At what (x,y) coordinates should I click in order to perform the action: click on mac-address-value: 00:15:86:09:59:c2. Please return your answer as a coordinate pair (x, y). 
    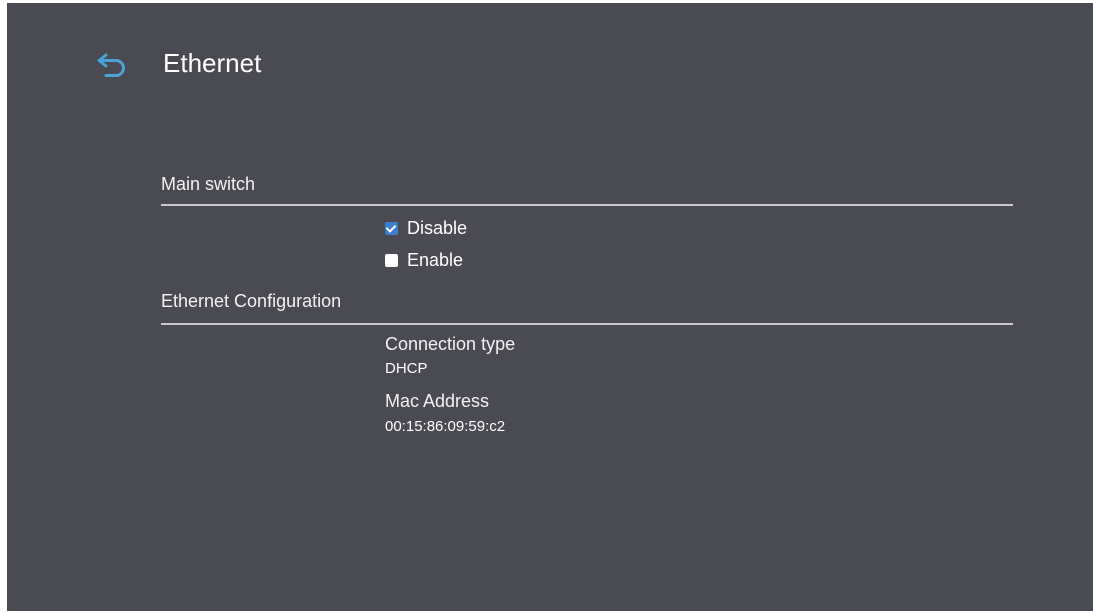
    Looking at the image, I should click on (445, 426).